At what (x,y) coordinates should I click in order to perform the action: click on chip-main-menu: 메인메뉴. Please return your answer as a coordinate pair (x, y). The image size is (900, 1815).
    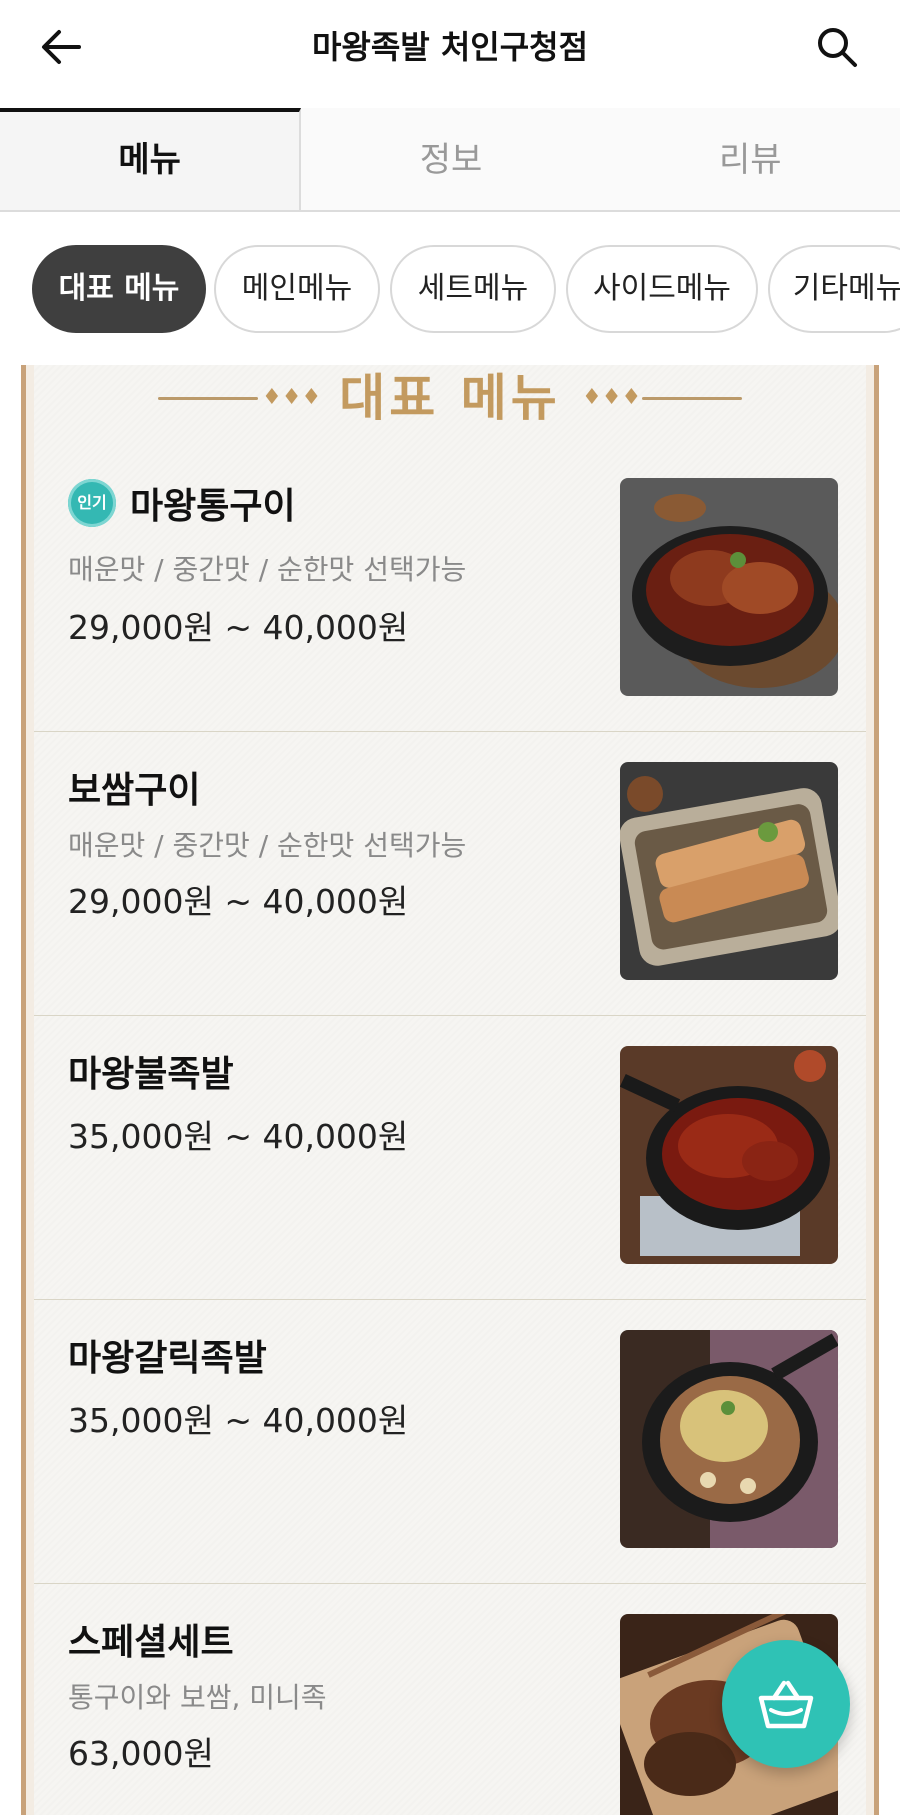
    Looking at the image, I should click on (297, 289).